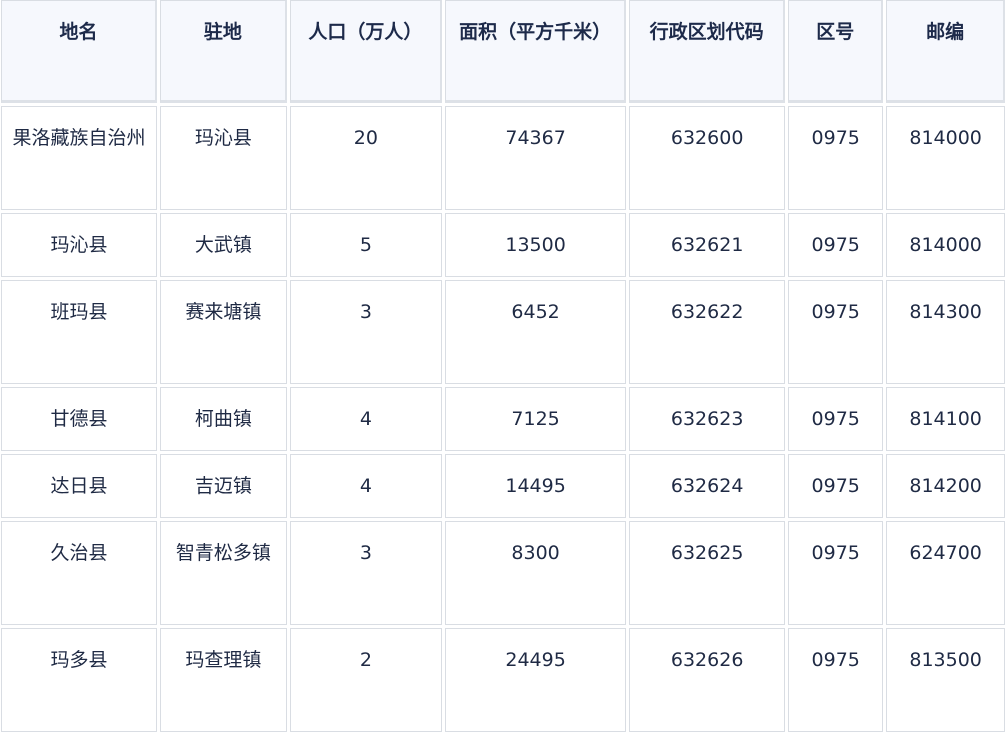 The image size is (1008, 735). Describe the element at coordinates (707, 419) in the screenshot. I see `cell-division-code: 632623` at that location.